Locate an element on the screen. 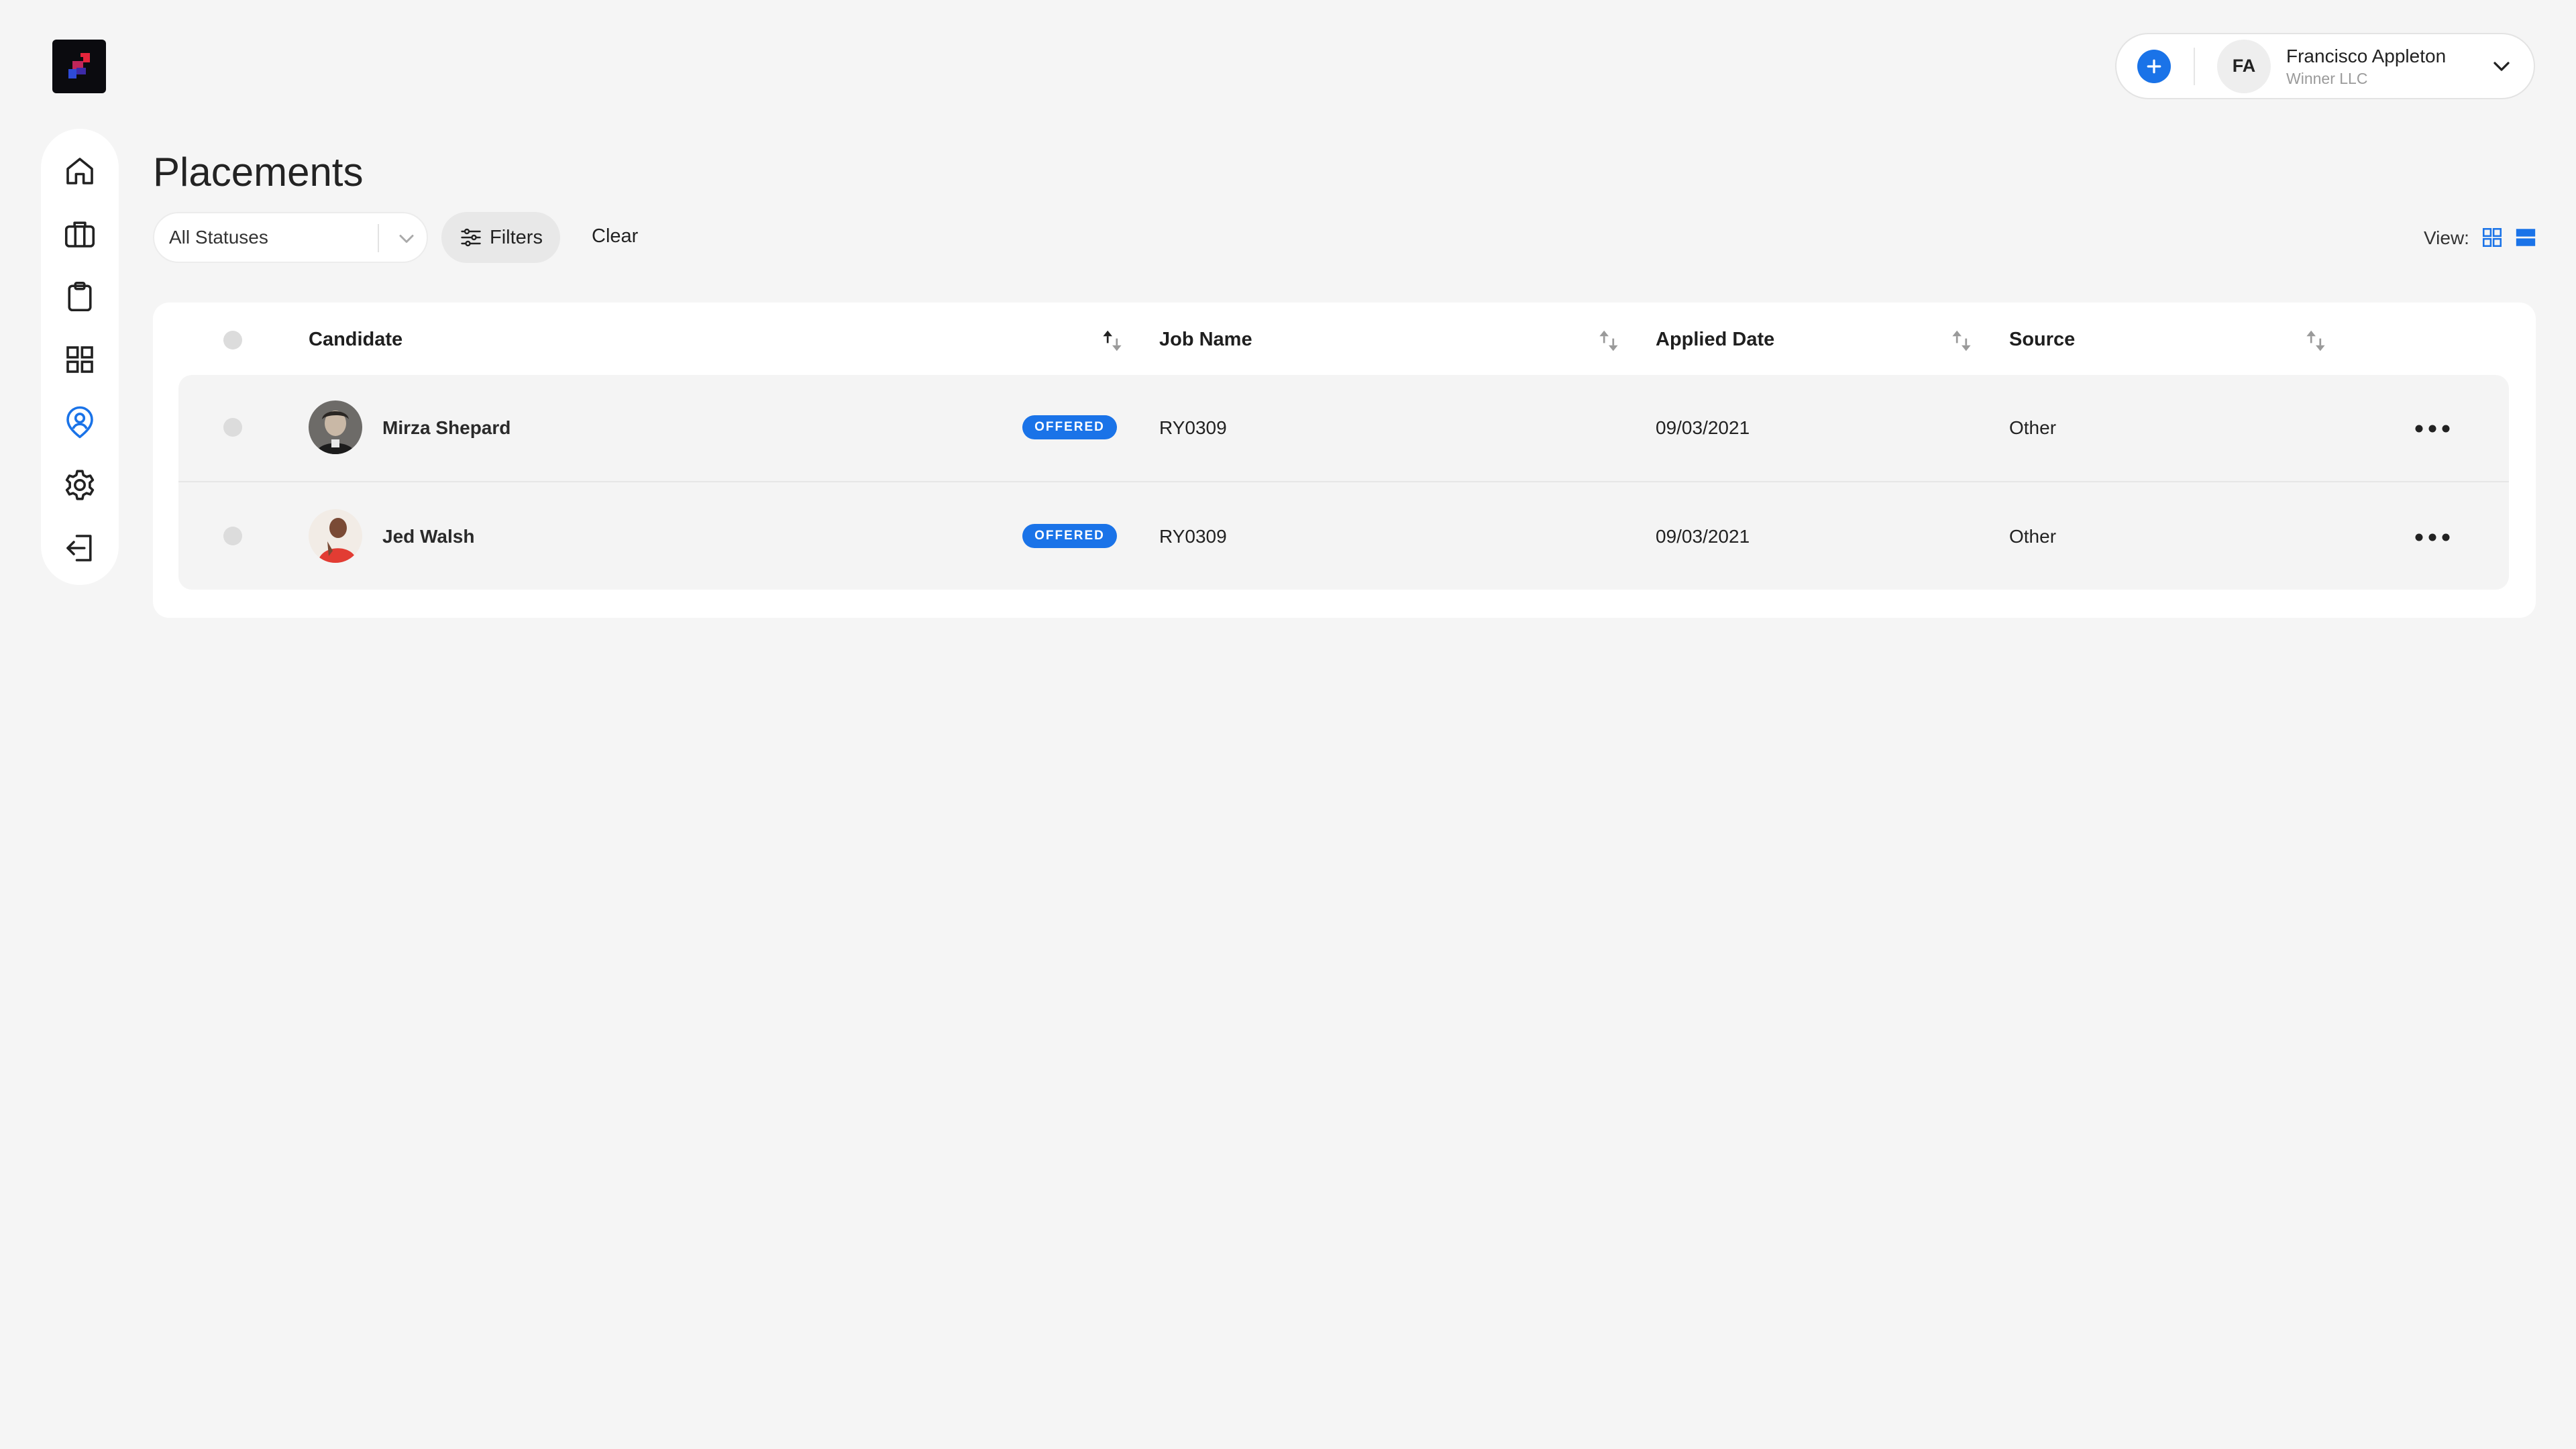 Image resolution: width=2576 pixels, height=1449 pixels. clipboard-icon is located at coordinates (80, 297).